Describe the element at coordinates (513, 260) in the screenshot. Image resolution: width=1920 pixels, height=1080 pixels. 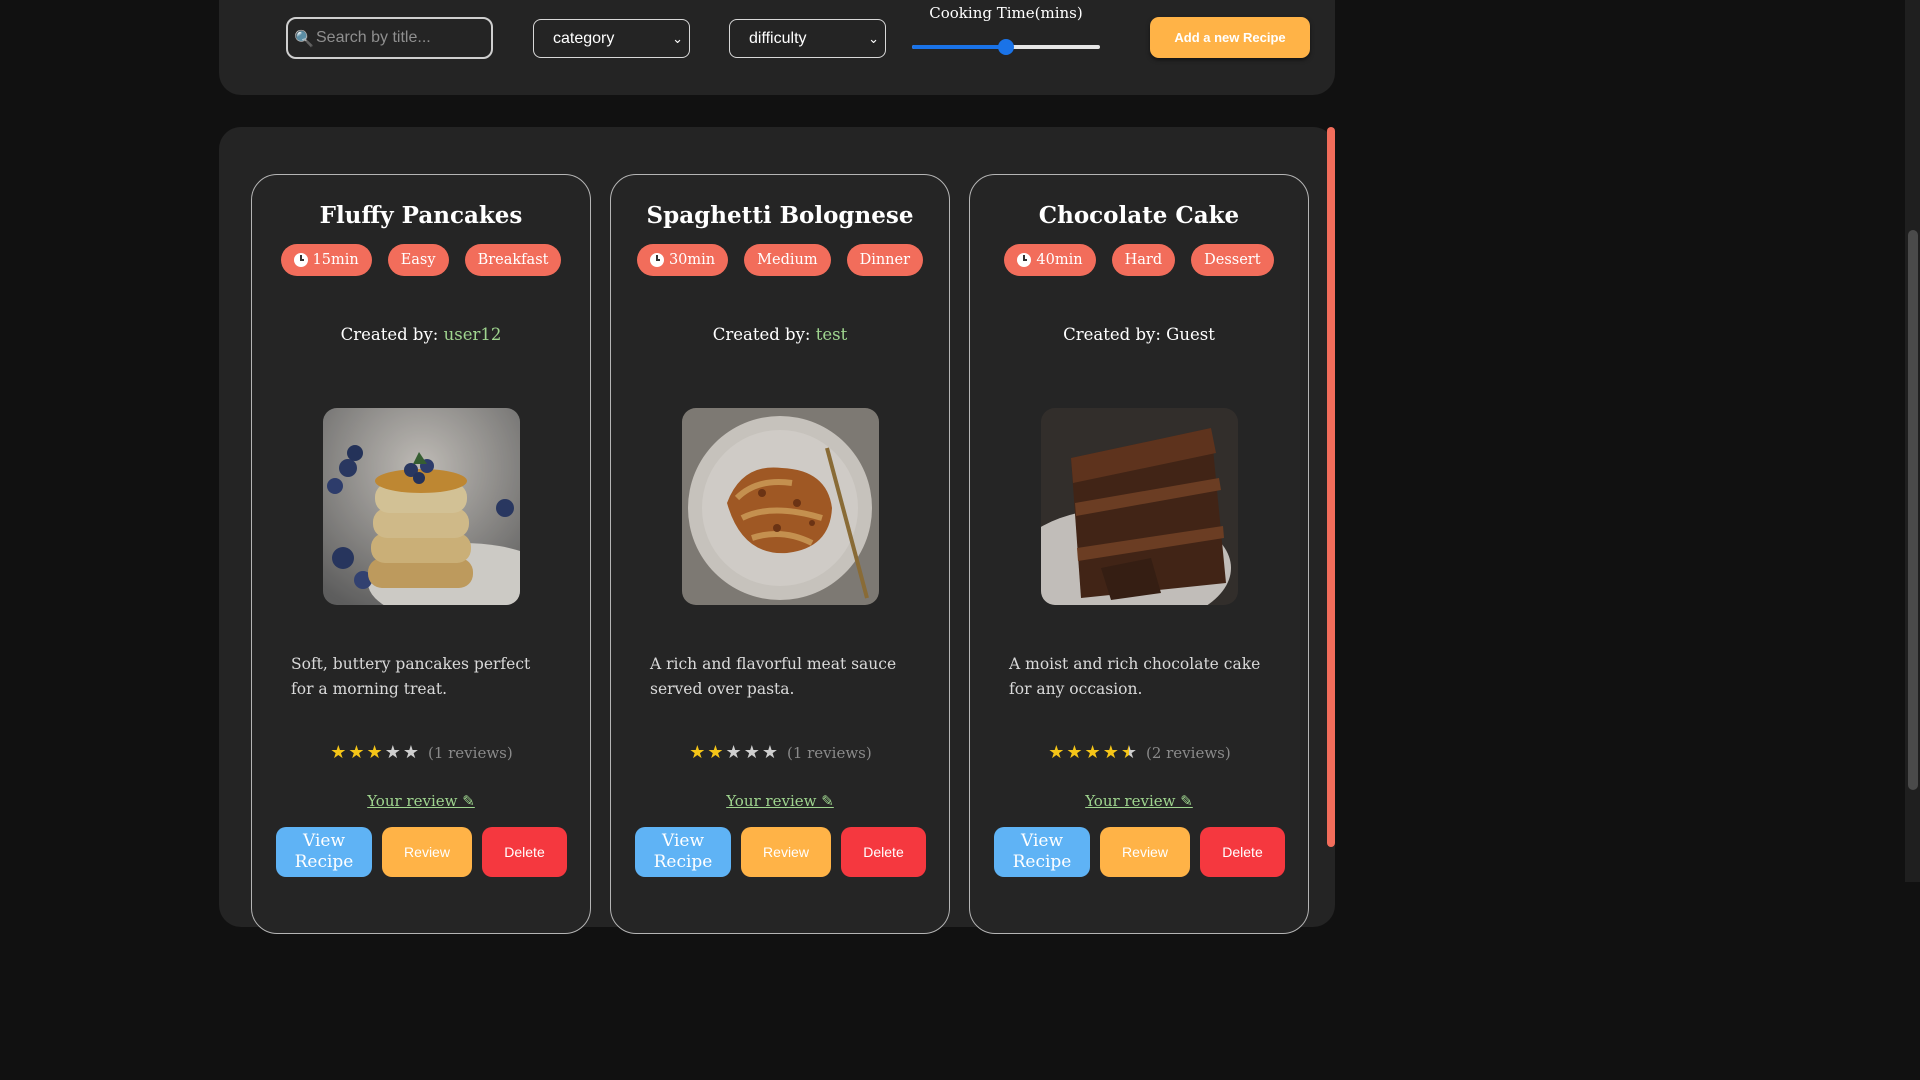
I see `category-tag: Breakfast` at that location.